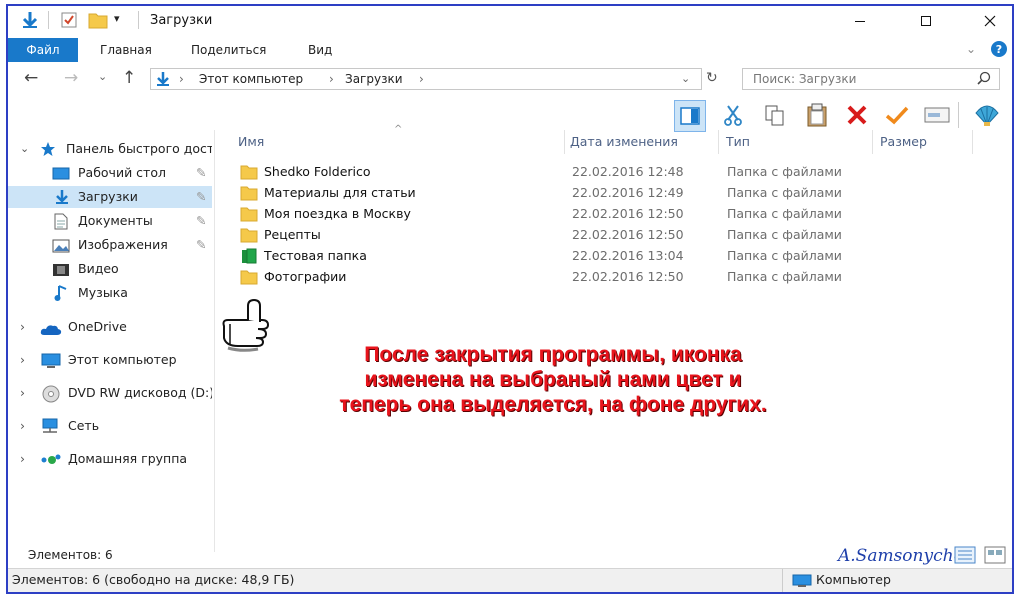 The height and width of the screenshot is (600, 1024). Describe the element at coordinates (84, 425) in the screenshot. I see `nav-network-label: Сеть` at that location.